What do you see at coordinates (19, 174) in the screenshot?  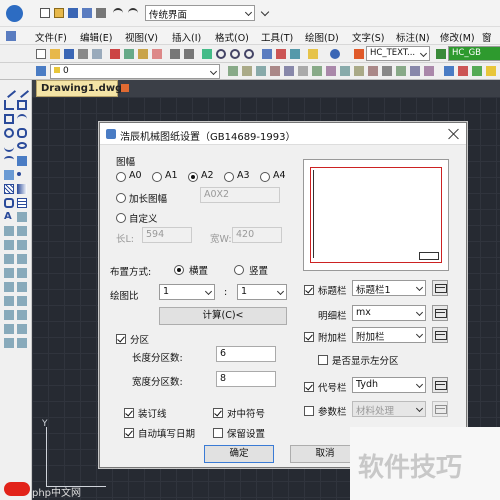 I see `point-icon` at bounding box center [19, 174].